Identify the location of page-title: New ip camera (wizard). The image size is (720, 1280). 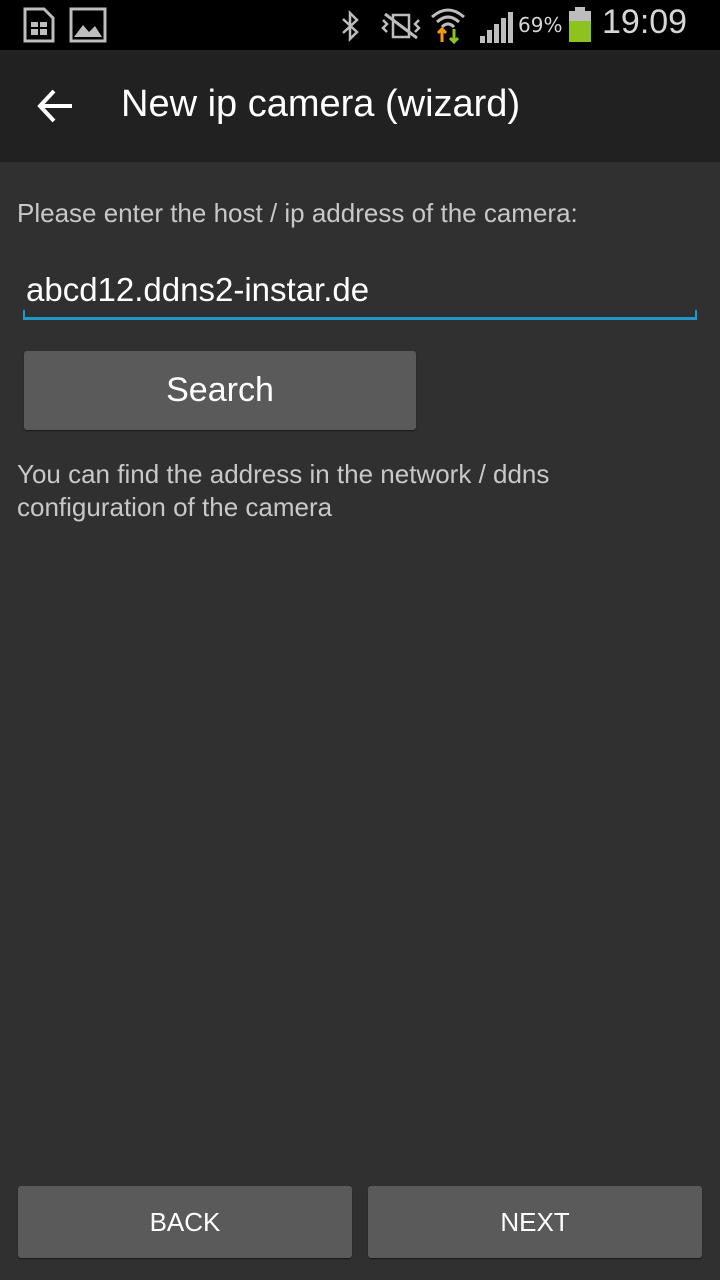
(321, 104).